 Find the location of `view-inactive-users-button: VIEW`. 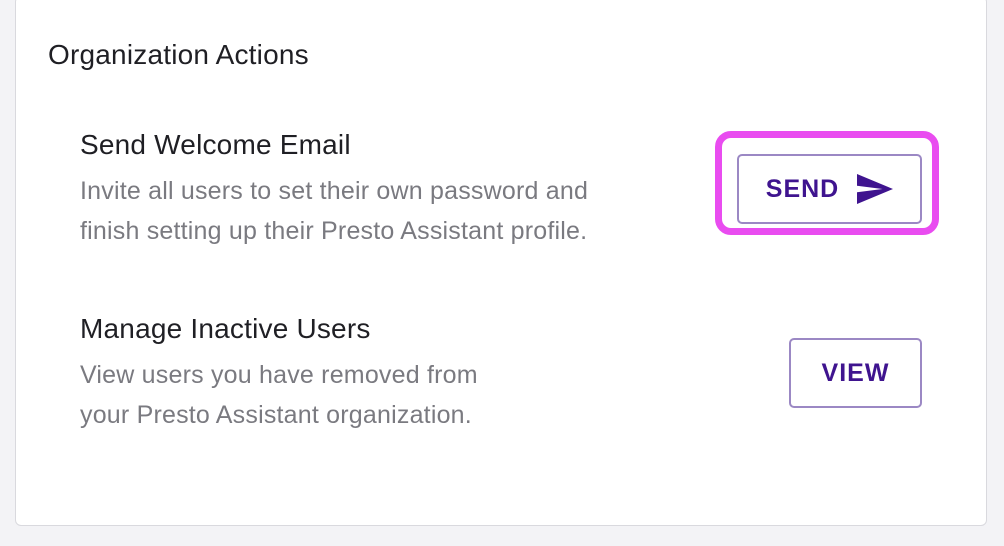

view-inactive-users-button: VIEW is located at coordinates (855, 373).